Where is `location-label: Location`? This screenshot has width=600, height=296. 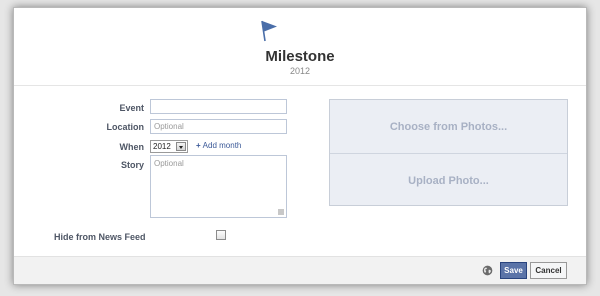
location-label: Location is located at coordinates (125, 127).